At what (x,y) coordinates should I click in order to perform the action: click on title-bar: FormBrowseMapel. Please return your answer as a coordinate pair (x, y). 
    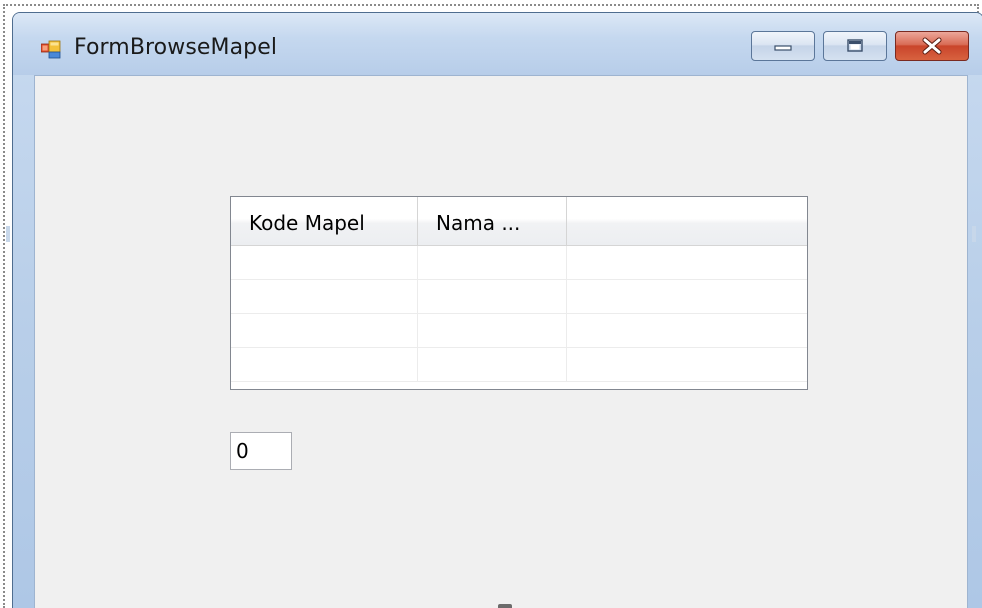
    Looking at the image, I should click on (497, 44).